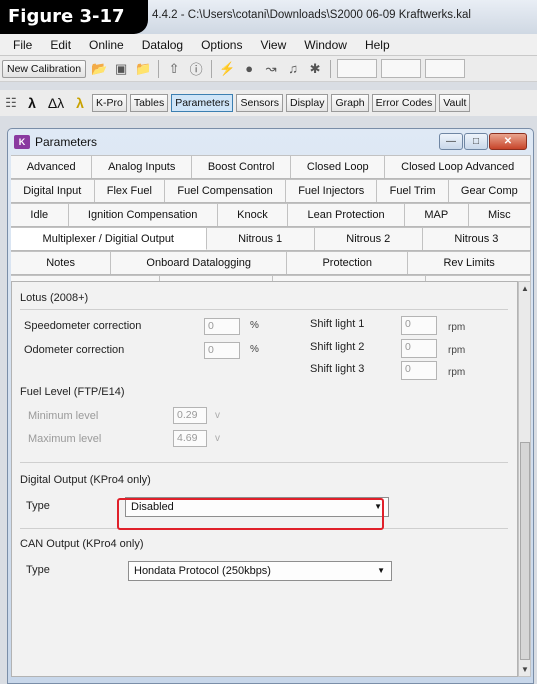  I want to click on window-controls: — □ ✕, so click(483, 141).